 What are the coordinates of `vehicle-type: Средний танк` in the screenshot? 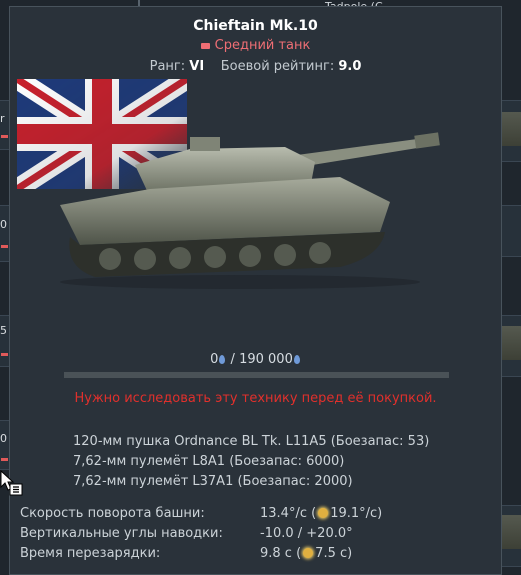 It's located at (255, 45).